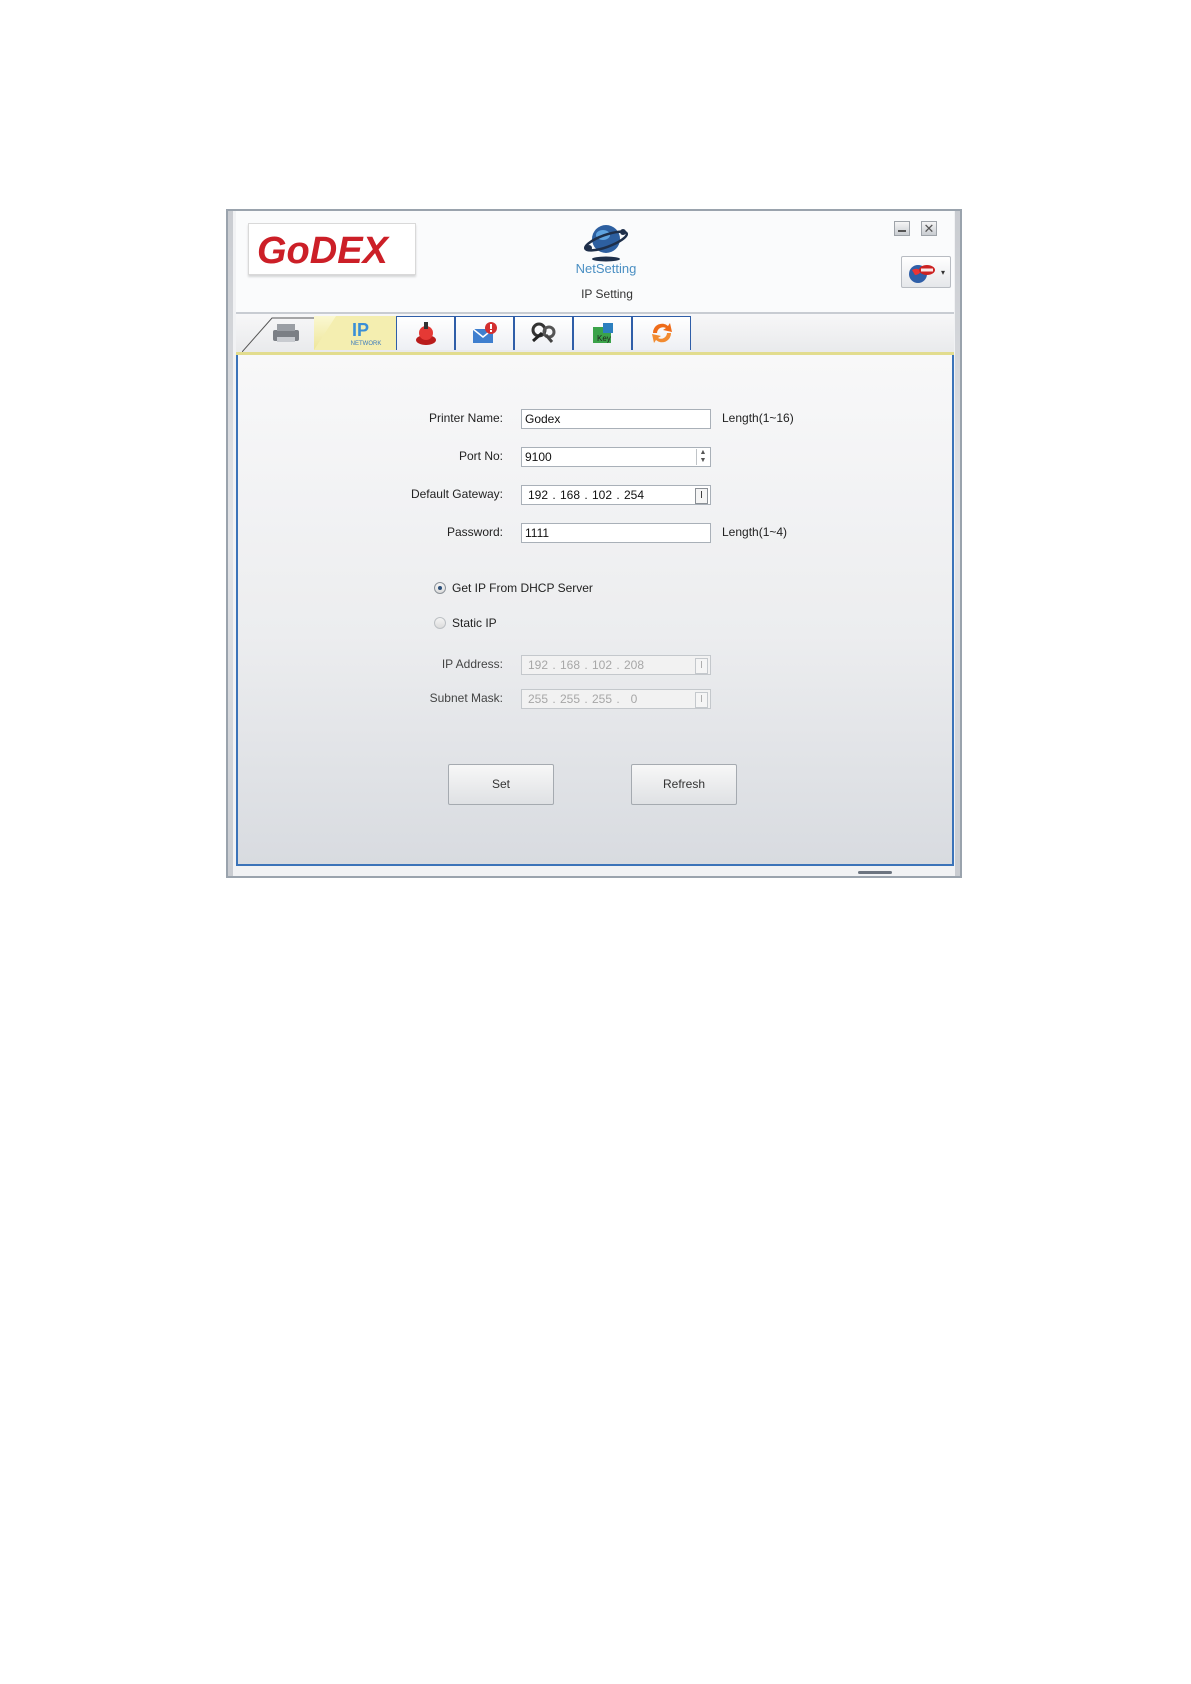 Image resolution: width=1191 pixels, height=1684 pixels. I want to click on language-globe-icon, so click(922, 274).